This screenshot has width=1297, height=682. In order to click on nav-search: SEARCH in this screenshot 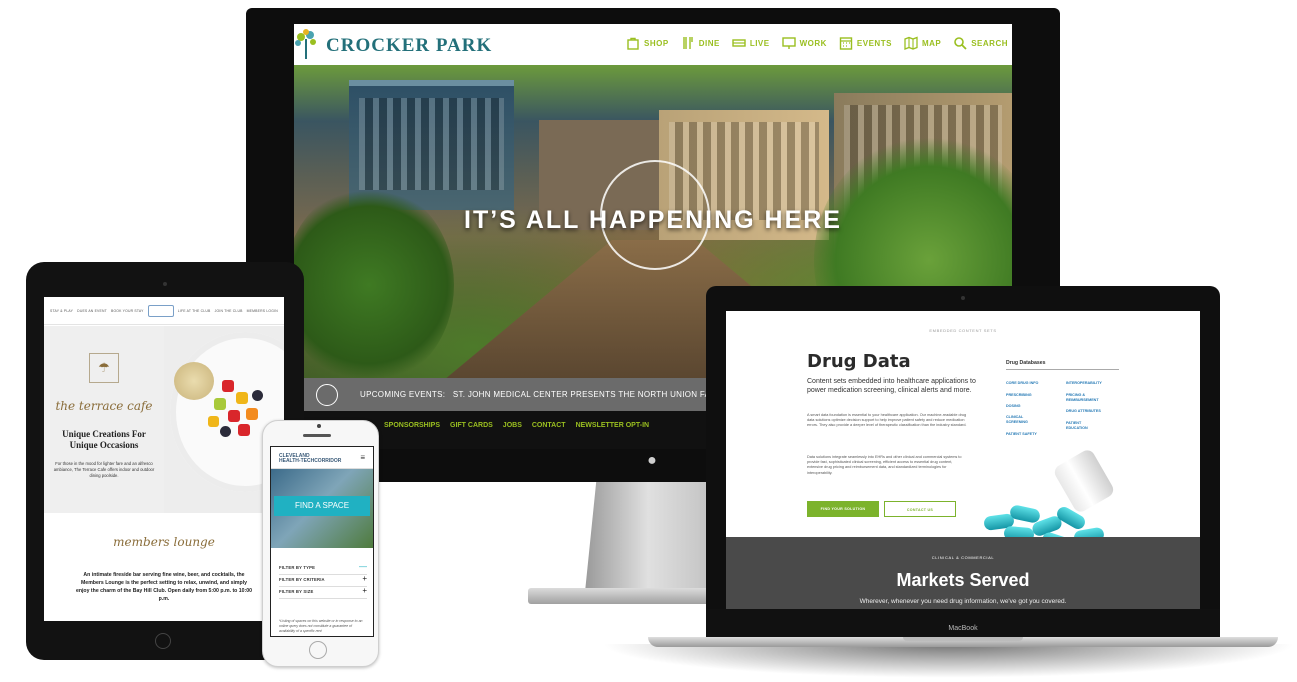, I will do `click(980, 43)`.